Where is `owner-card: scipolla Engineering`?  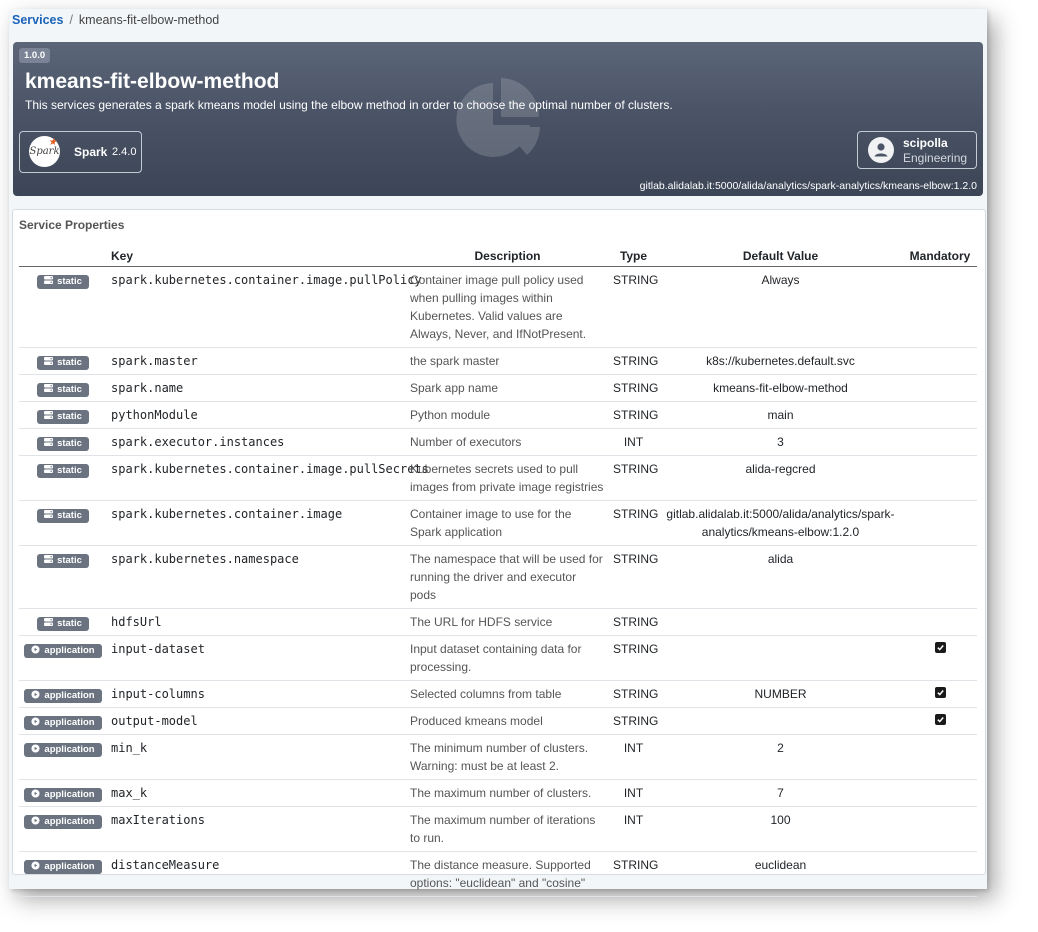
owner-card: scipolla Engineering is located at coordinates (917, 150).